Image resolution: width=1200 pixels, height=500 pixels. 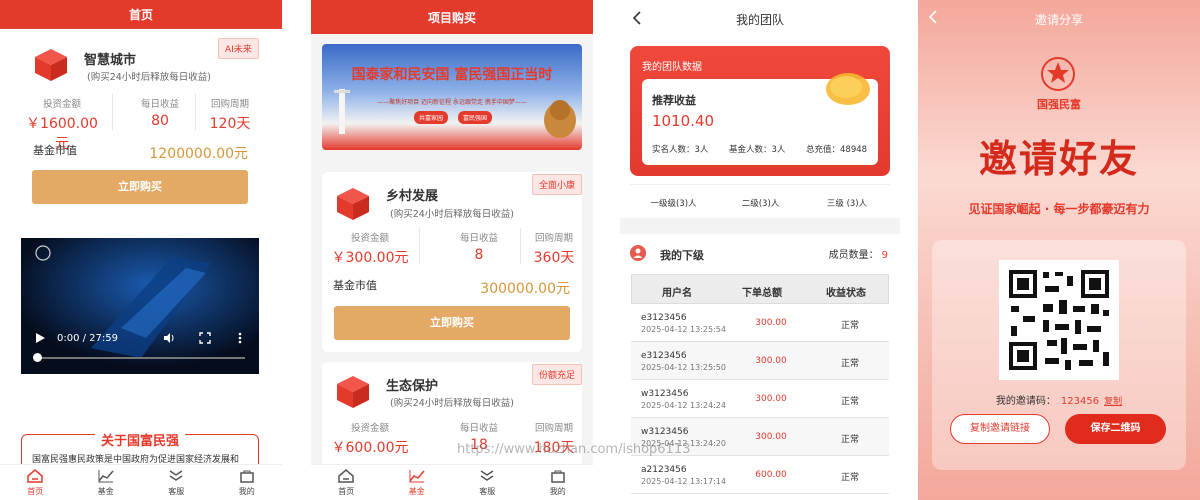 What do you see at coordinates (141, 14) in the screenshot?
I see `page-title: 首页` at bounding box center [141, 14].